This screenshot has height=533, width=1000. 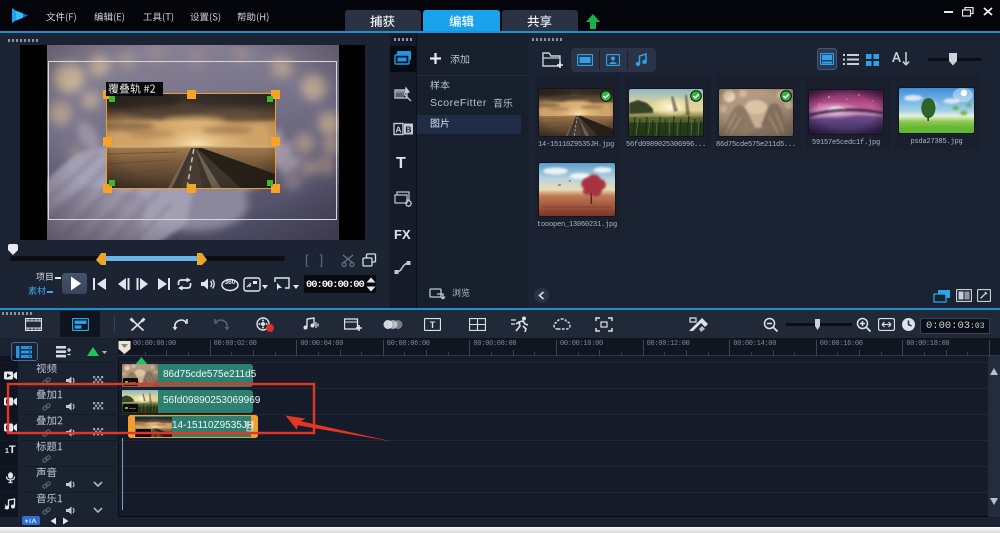 I want to click on svg-text: A, so click(x=398, y=130).